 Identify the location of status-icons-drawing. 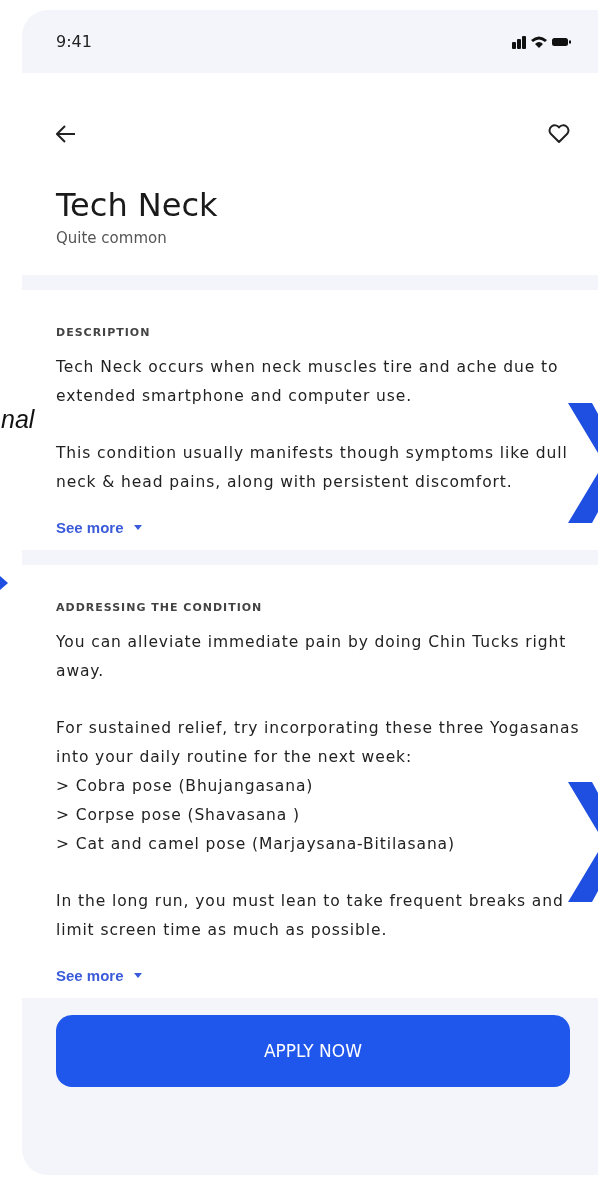
(542, 41).